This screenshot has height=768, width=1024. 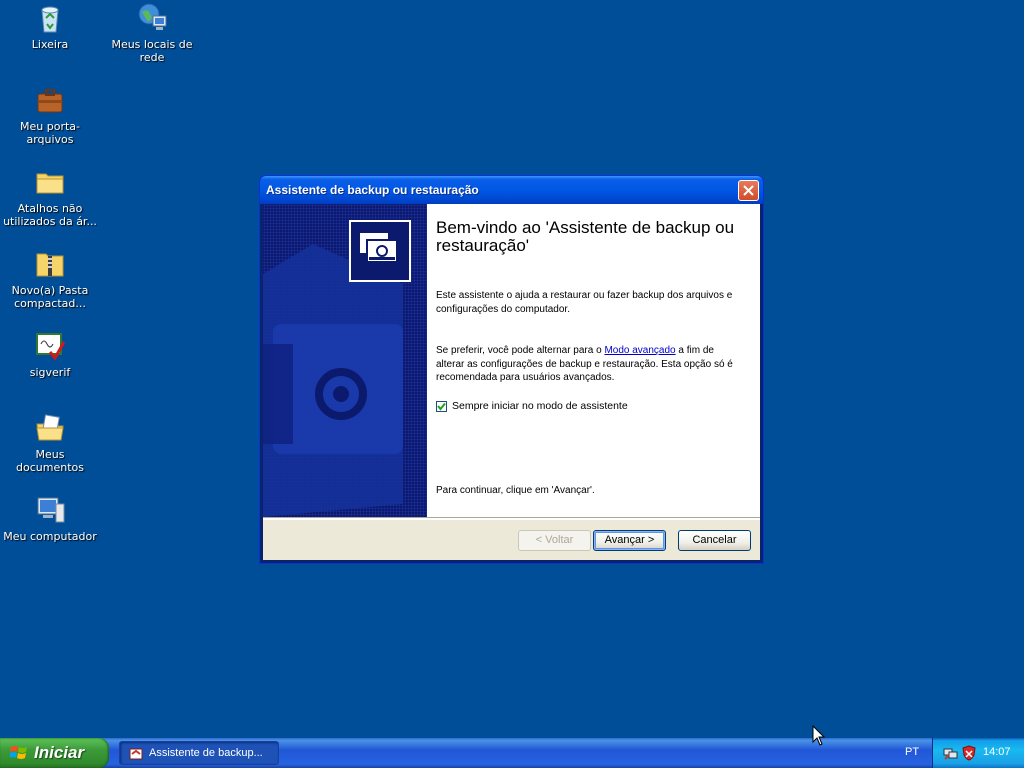 I want to click on desktop-icon-label: Meu porta-arquivos, so click(x=50, y=133).